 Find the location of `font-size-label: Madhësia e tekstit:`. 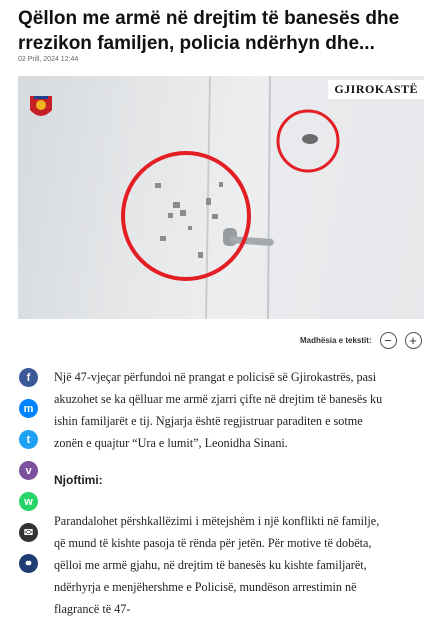

font-size-label: Madhësia e tekstit: is located at coordinates (336, 340).